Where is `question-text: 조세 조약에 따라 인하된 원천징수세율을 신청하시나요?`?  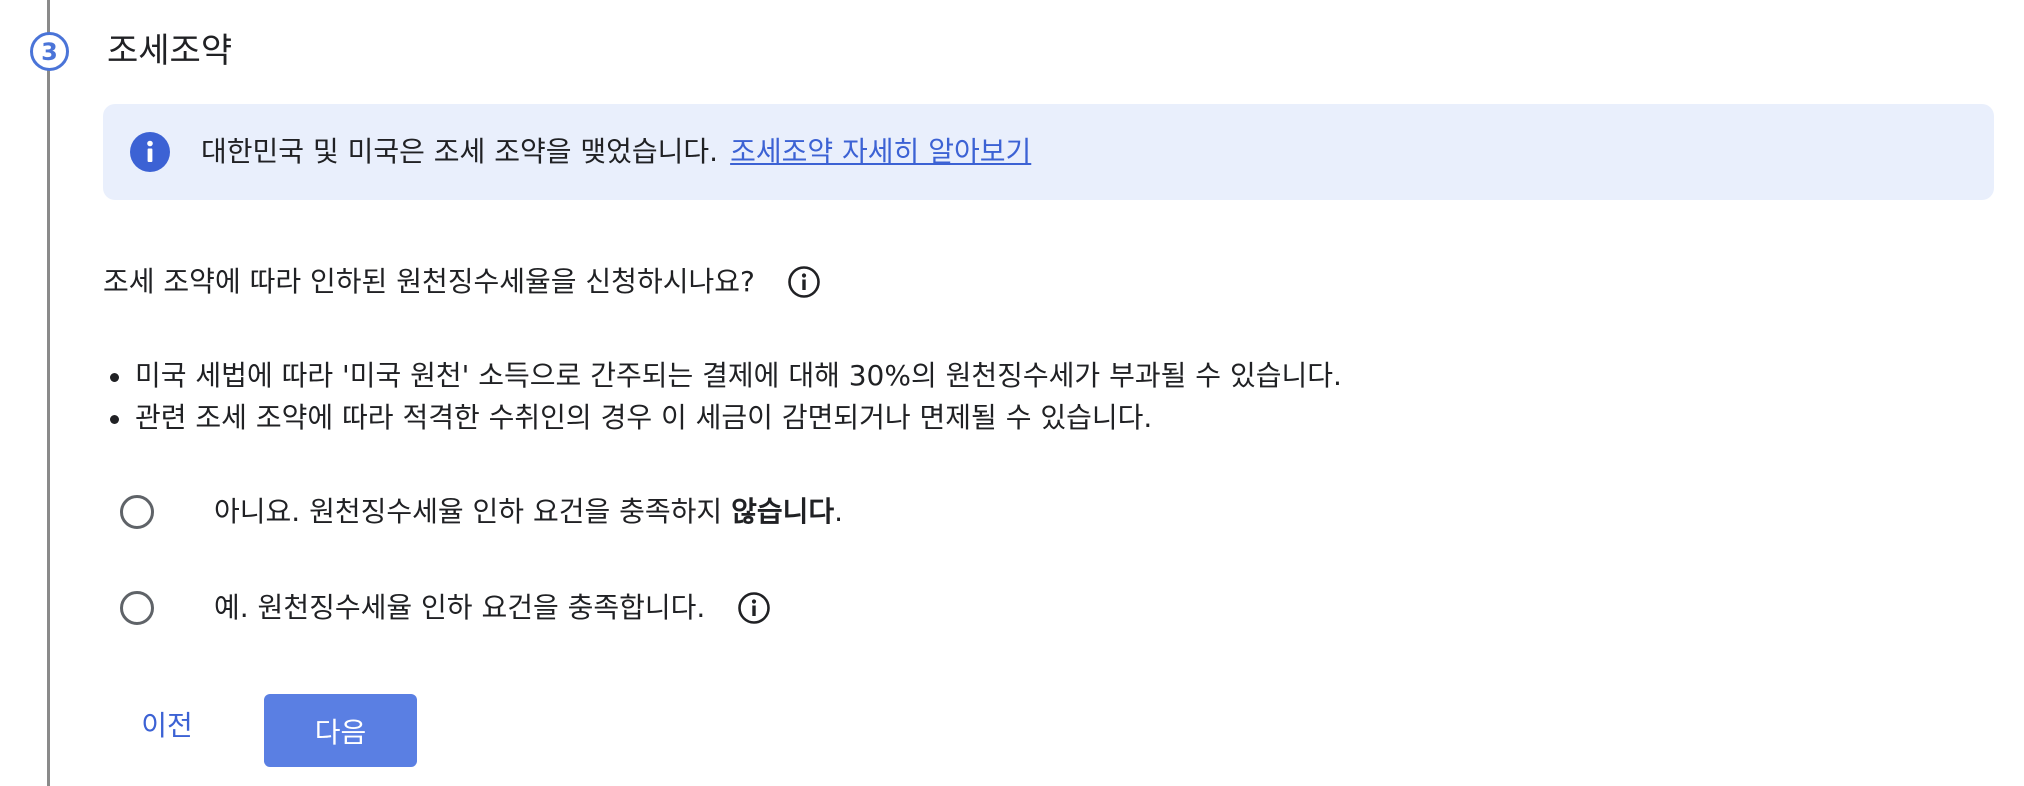 question-text: 조세 조약에 따라 인하된 원천징수세율을 신청하시나요? is located at coordinates (429, 281).